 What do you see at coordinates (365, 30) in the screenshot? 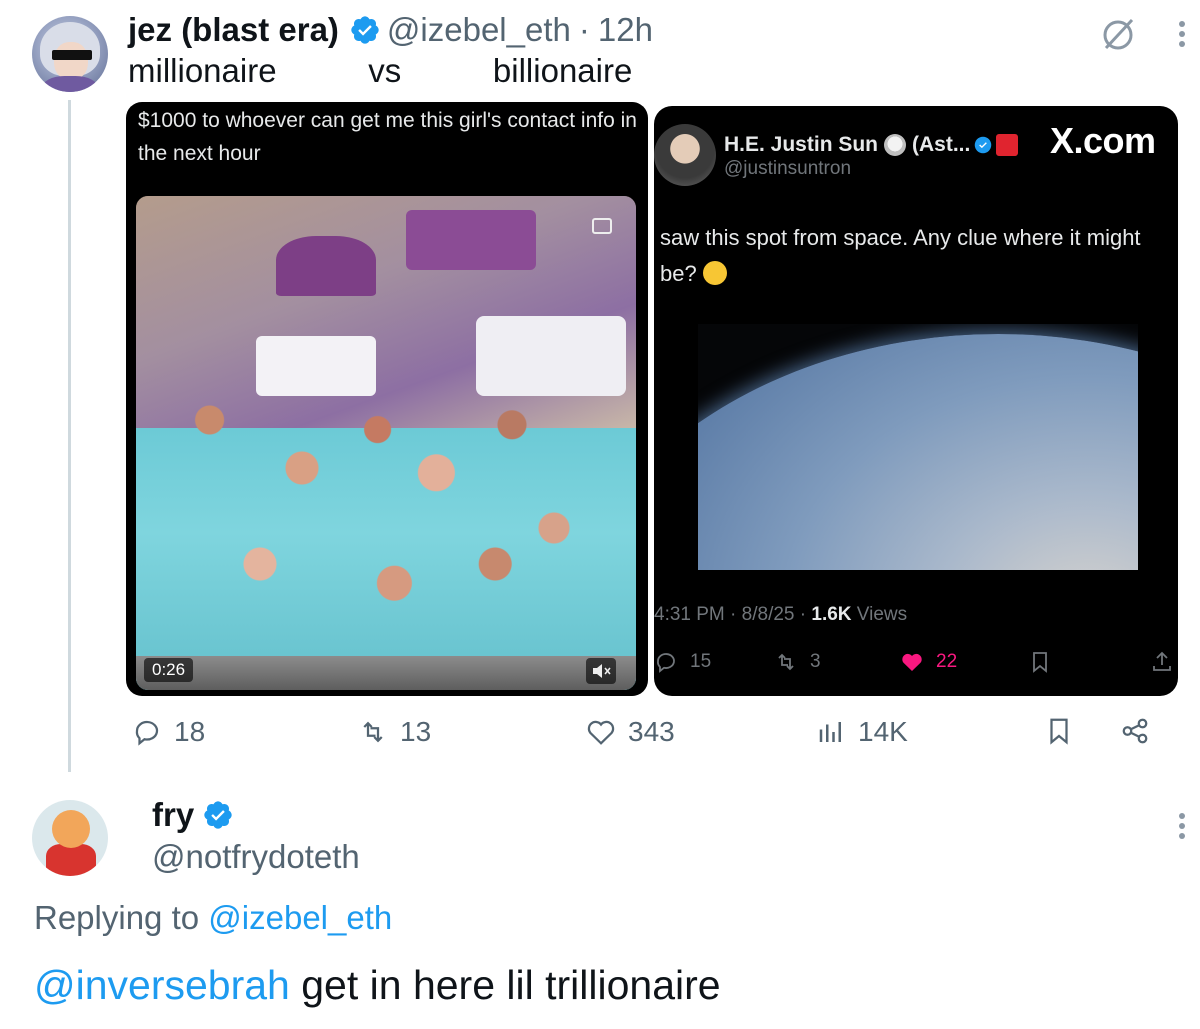
I see `verified-badge-icon` at bounding box center [365, 30].